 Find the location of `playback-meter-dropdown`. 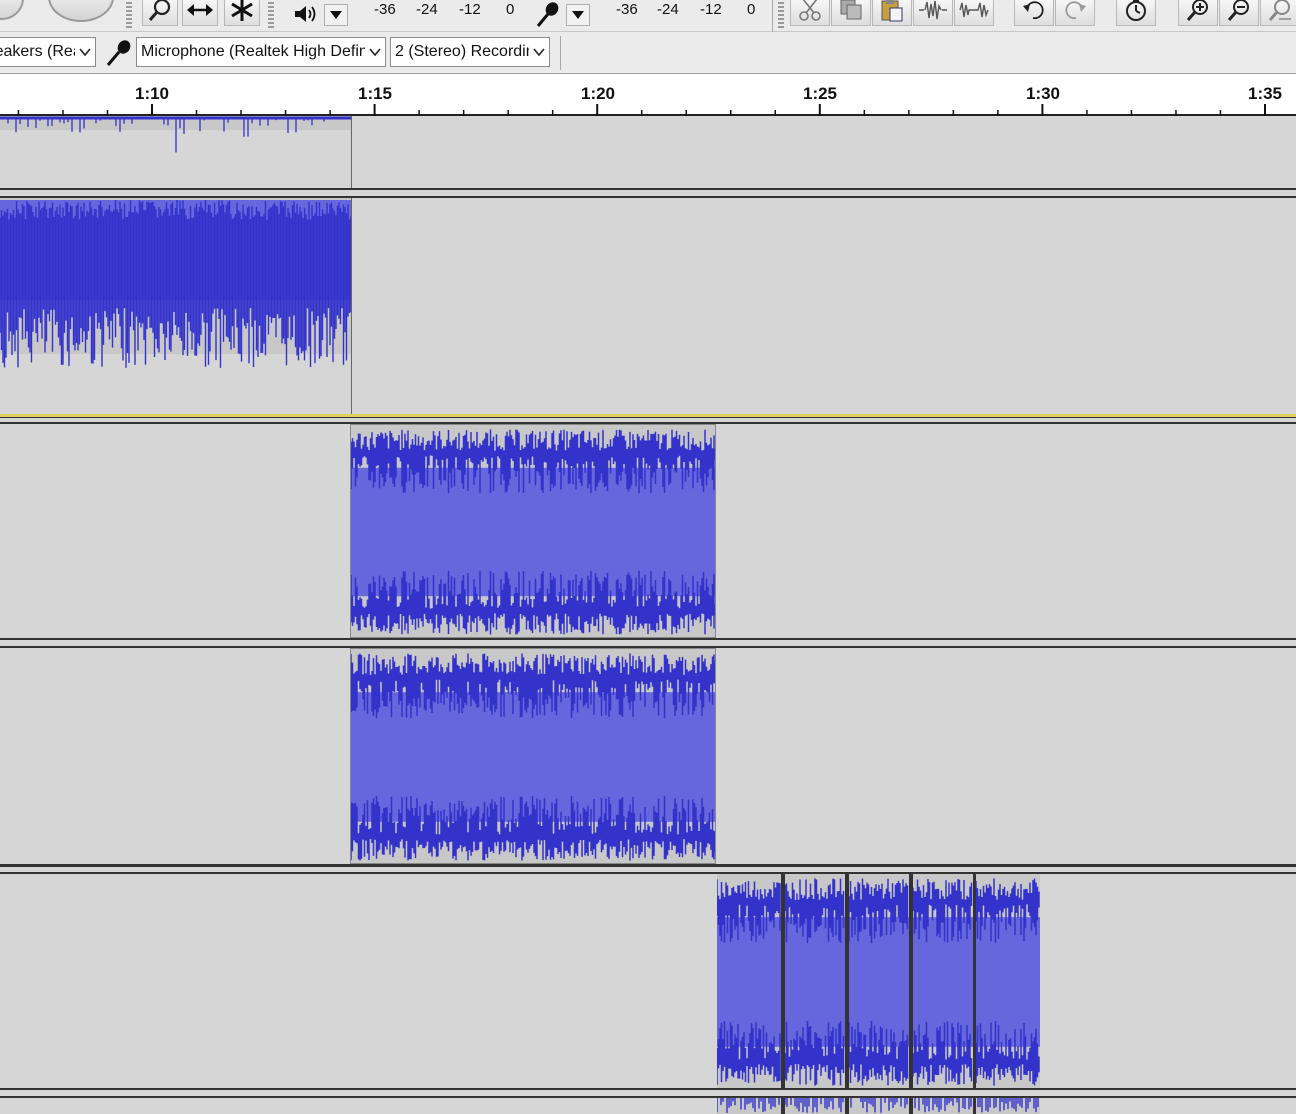

playback-meter-dropdown is located at coordinates (336, 15).